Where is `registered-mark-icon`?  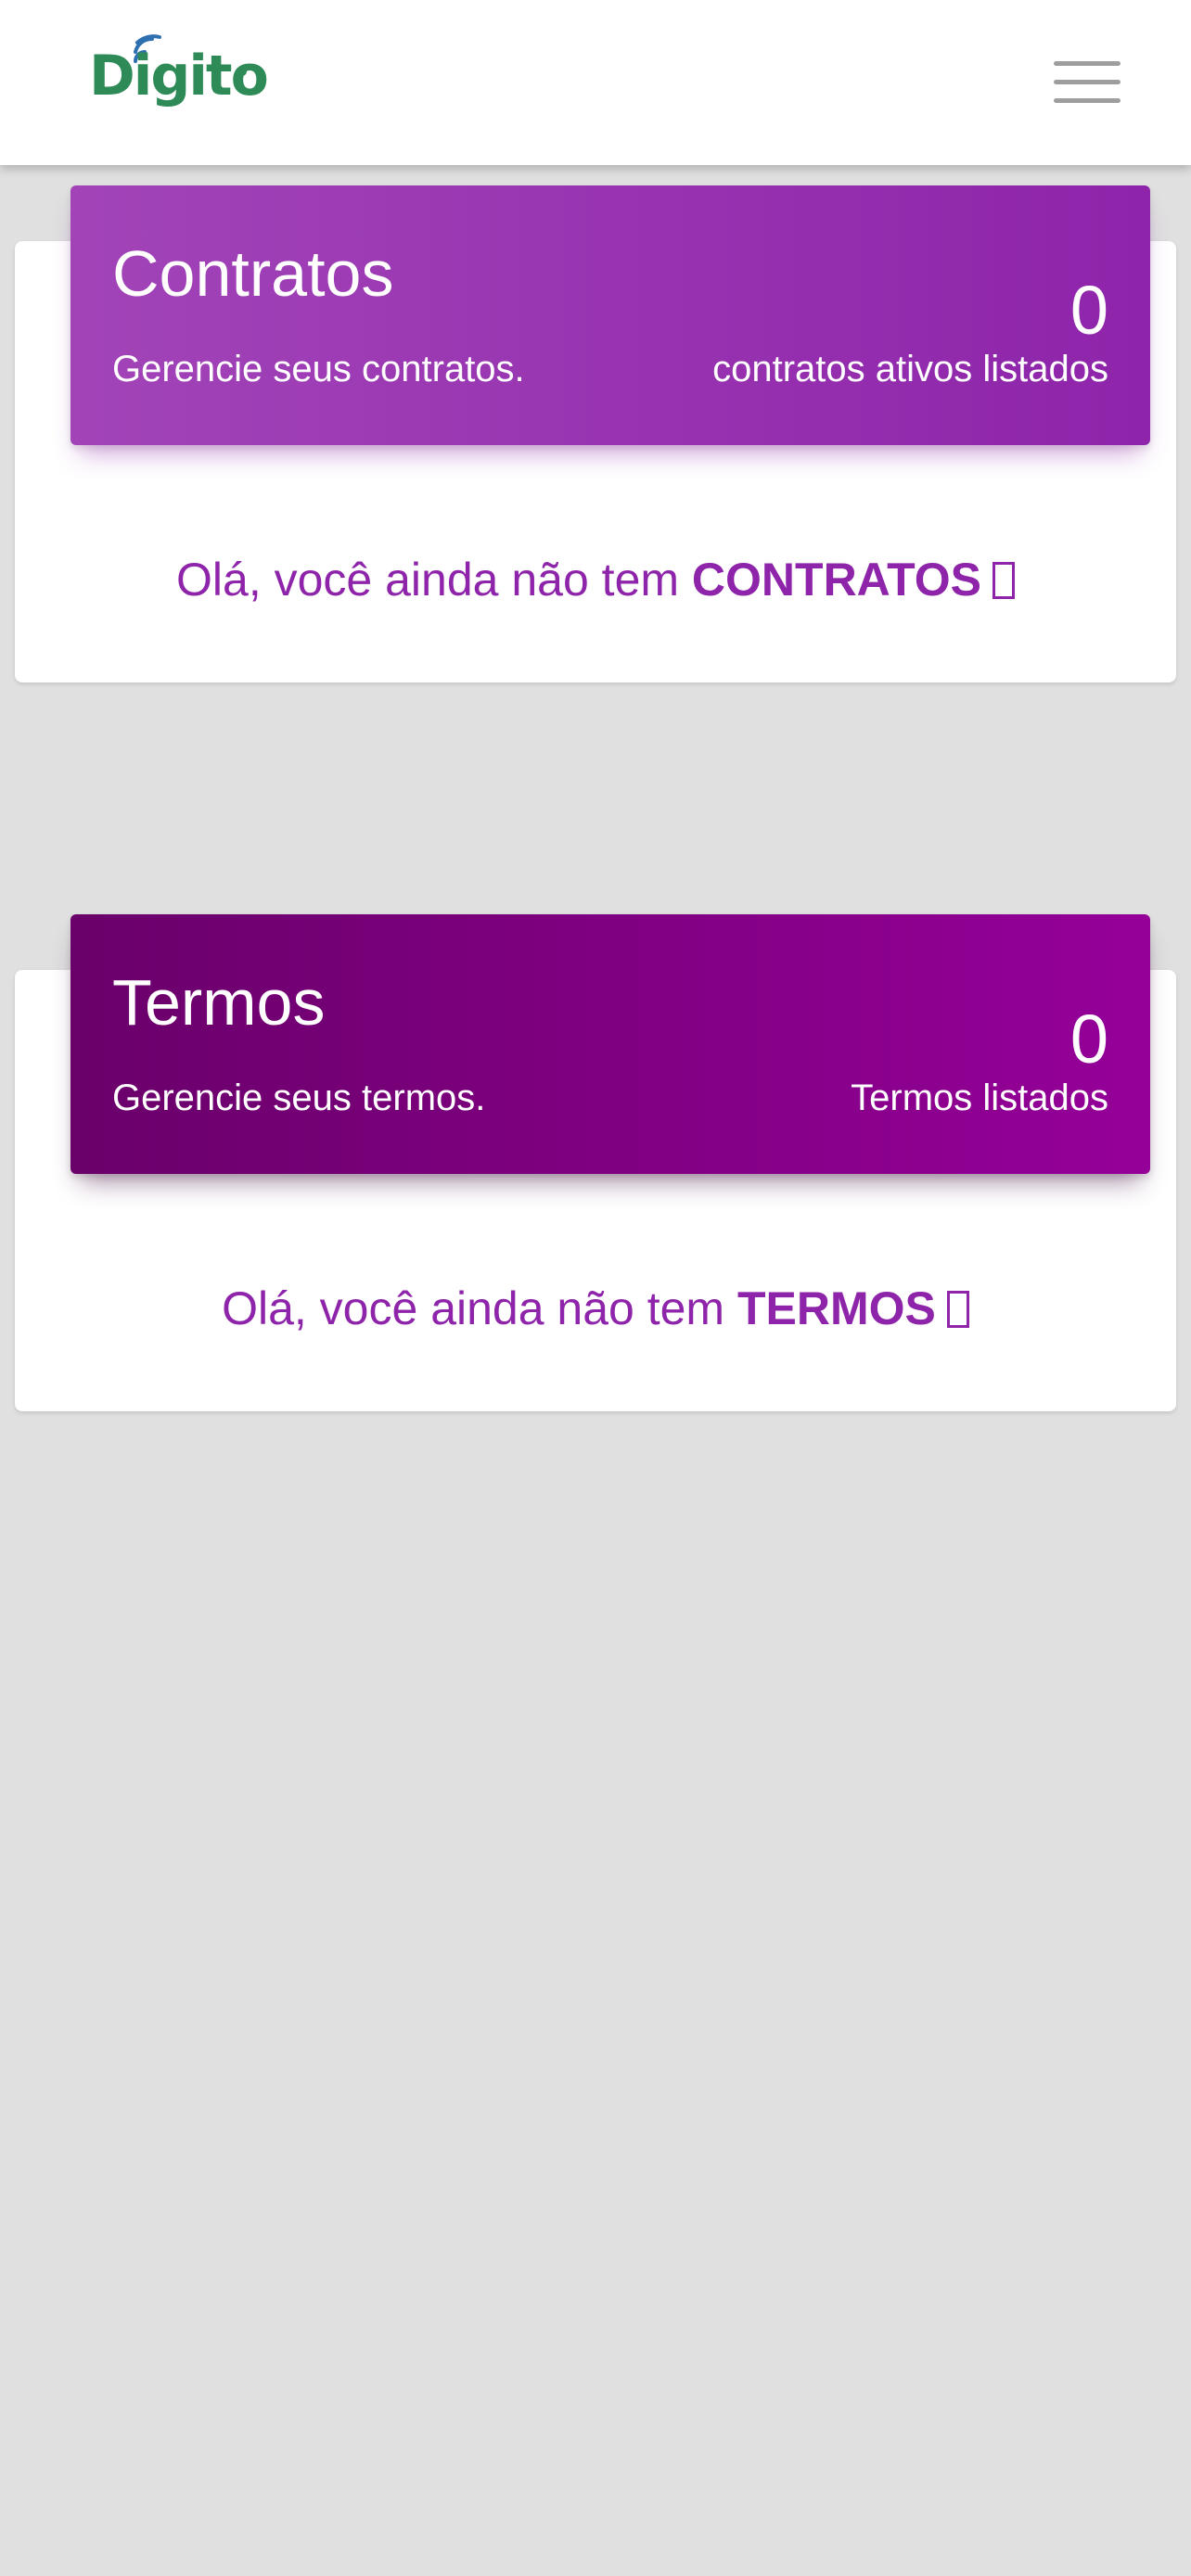 registered-mark-icon is located at coordinates (242, 71).